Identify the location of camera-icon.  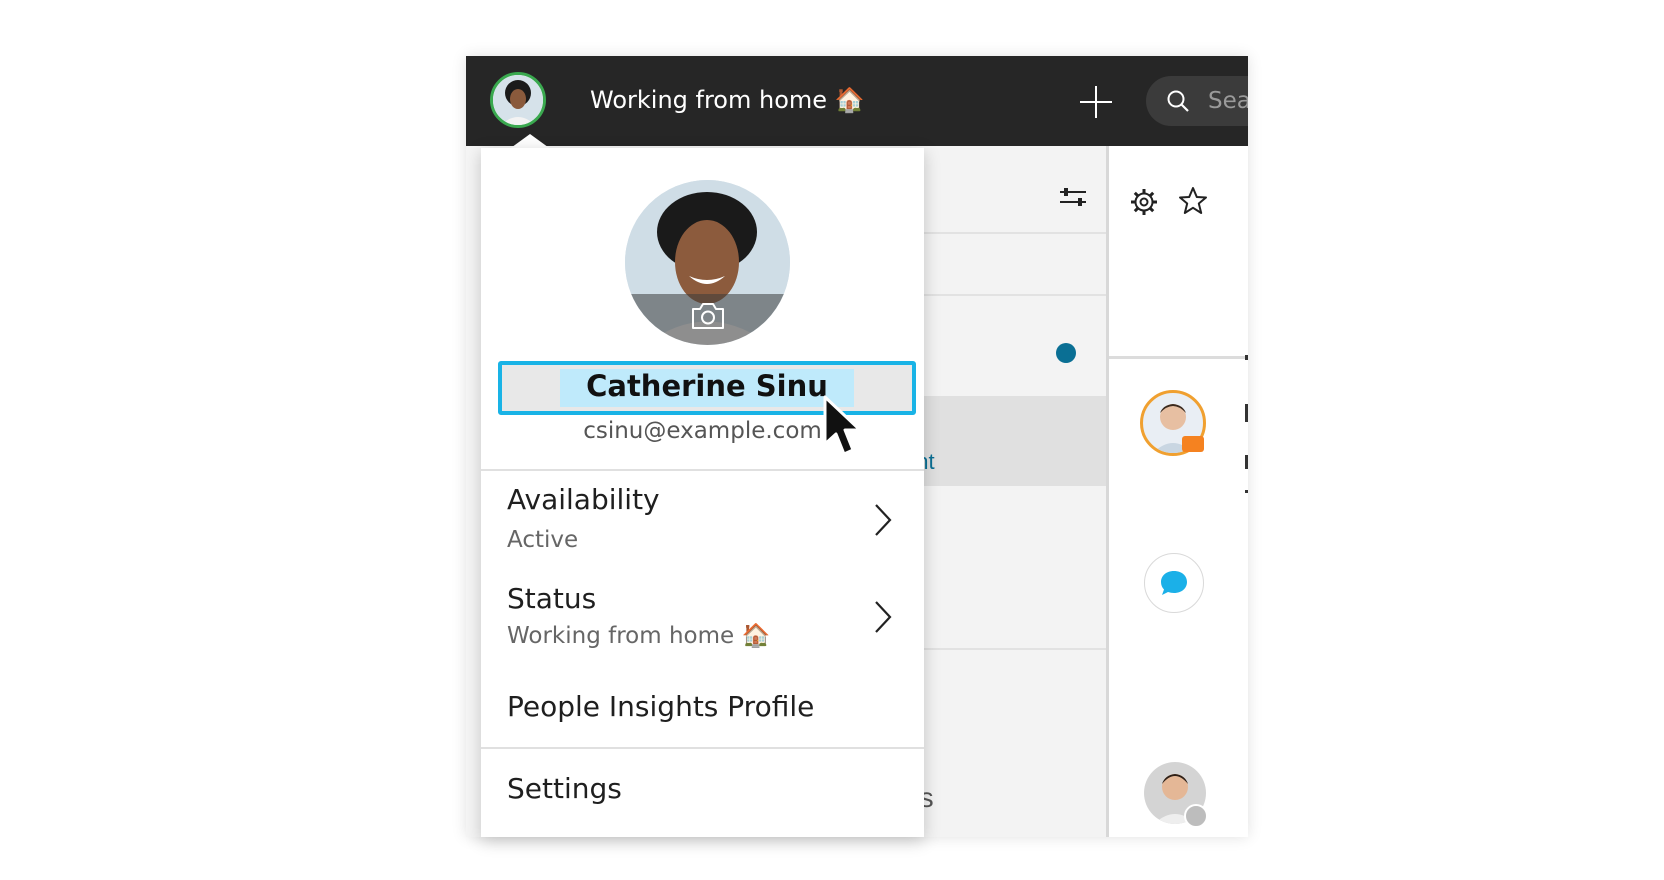
(708, 316).